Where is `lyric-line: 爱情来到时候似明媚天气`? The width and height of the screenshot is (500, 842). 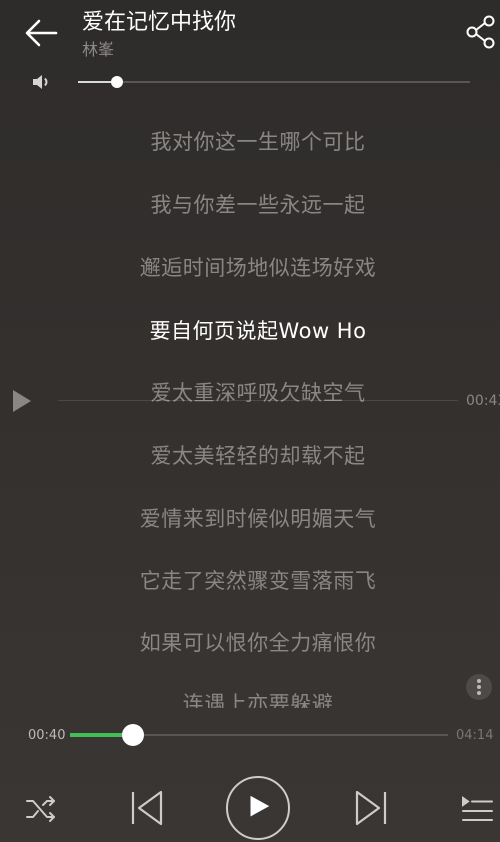
lyric-line: 爱情来到时候似明媚天气 is located at coordinates (258, 519).